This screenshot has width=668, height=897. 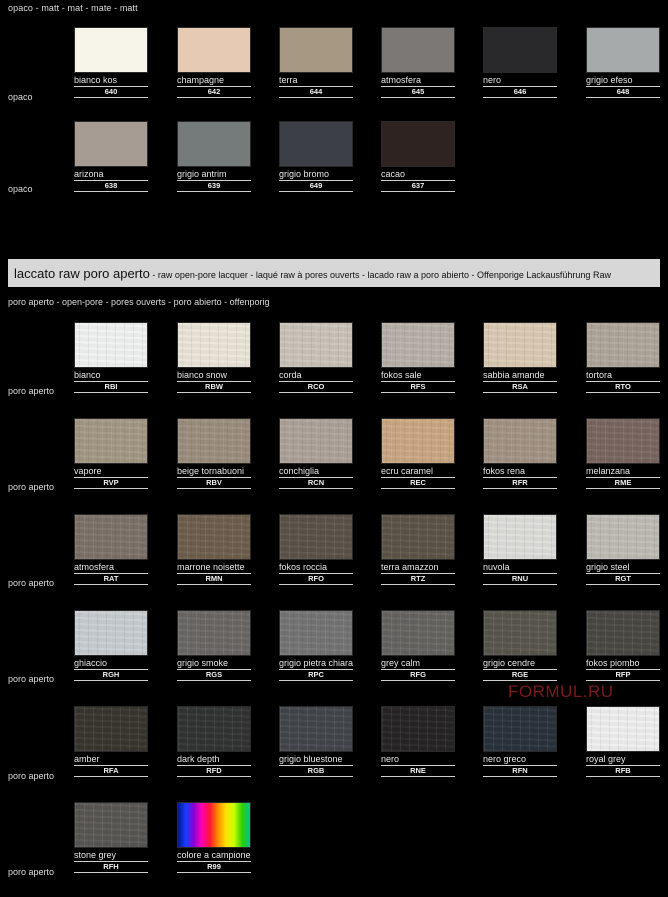 I want to click on swatch: marrone noisette RMN, so click(x=214, y=549).